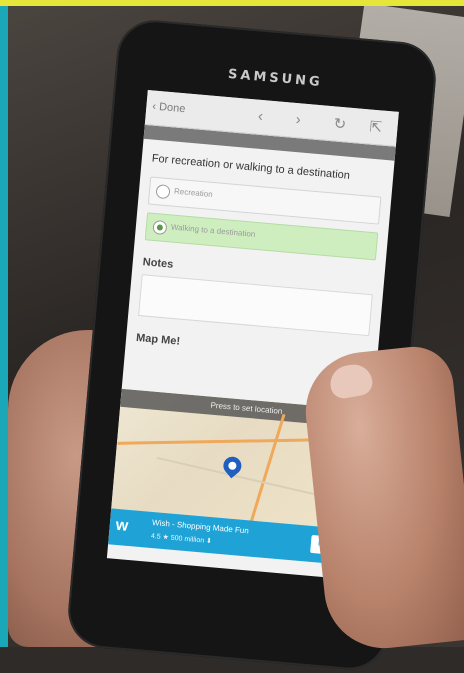  Describe the element at coordinates (158, 339) in the screenshot. I see `map-heading: Map Me!` at that location.